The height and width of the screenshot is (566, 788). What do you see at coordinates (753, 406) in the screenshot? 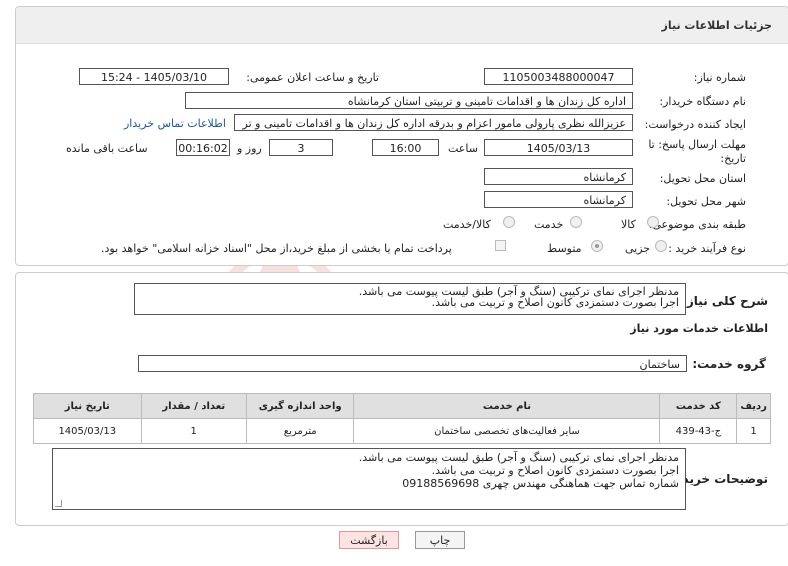
I see `col-row-number: ردیف` at bounding box center [753, 406].